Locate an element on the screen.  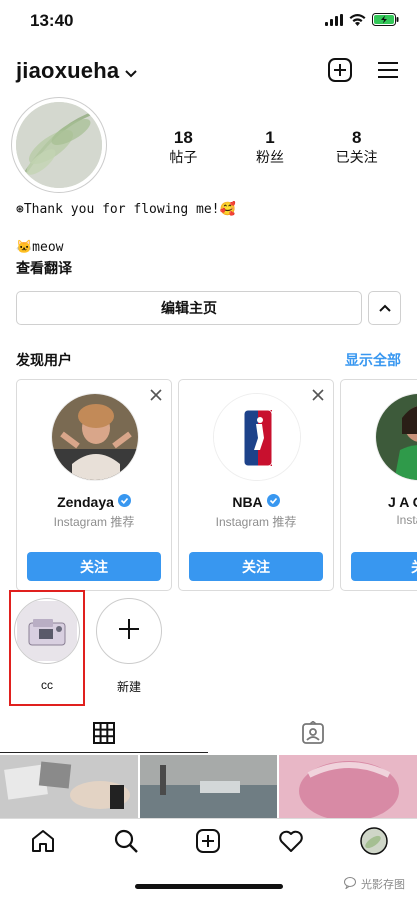
menu-icon is located at coordinates (388, 72).